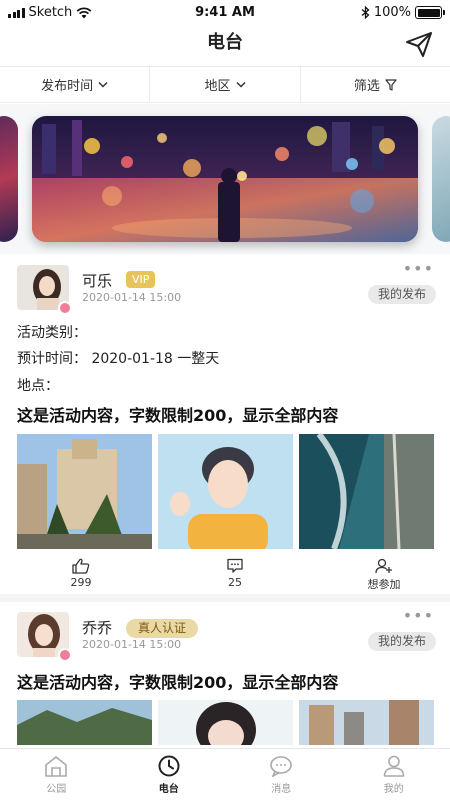 This screenshot has height=800, width=450. Describe the element at coordinates (281, 789) in the screenshot. I see `tab-label: 消息` at that location.